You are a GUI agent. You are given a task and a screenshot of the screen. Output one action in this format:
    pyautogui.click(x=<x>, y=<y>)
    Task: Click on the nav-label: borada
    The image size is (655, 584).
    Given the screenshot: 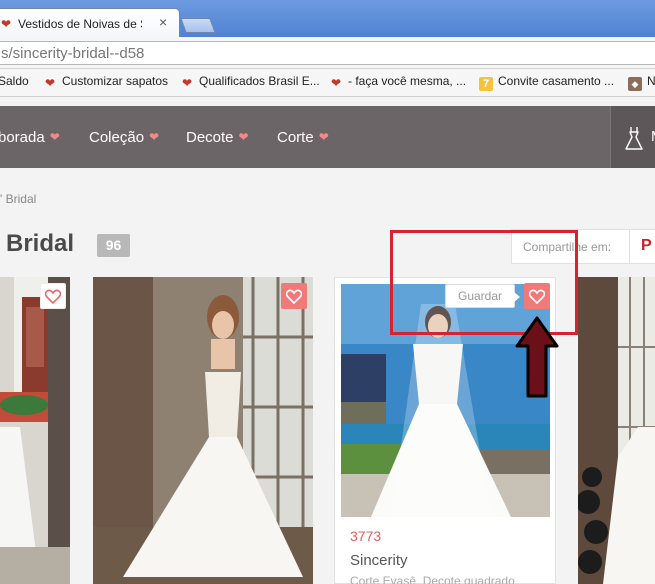 What is the action you would take?
    pyautogui.click(x=22, y=137)
    